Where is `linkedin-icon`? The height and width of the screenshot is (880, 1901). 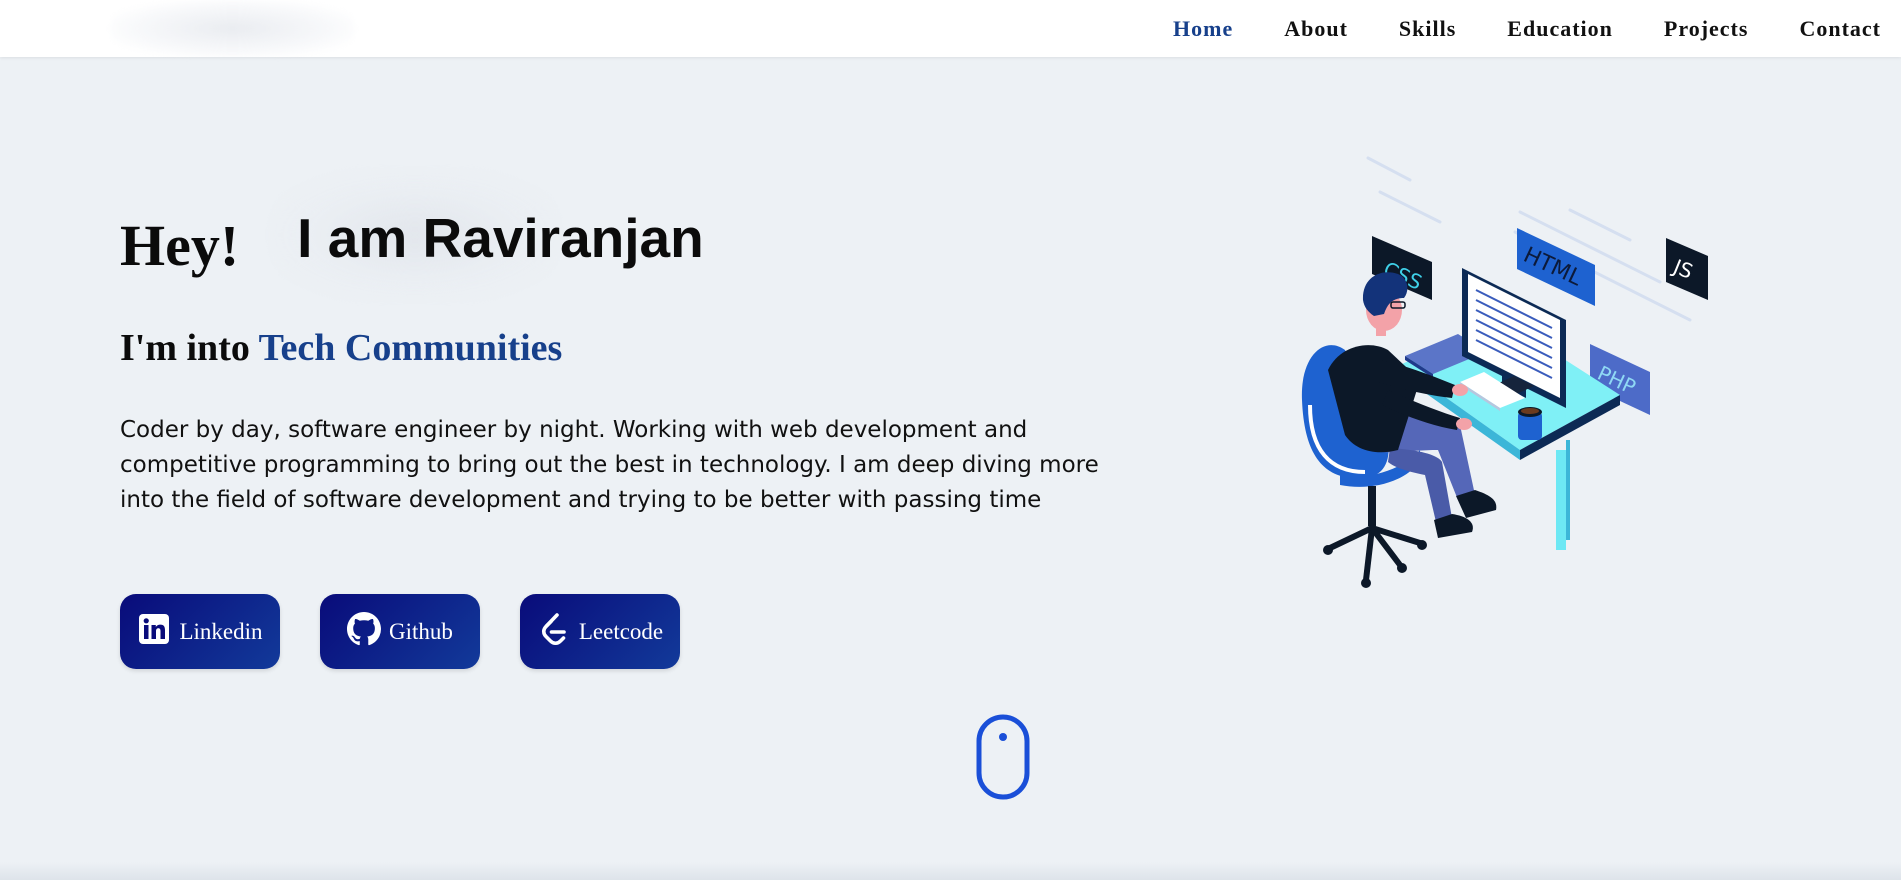
linkedin-icon is located at coordinates (154, 629).